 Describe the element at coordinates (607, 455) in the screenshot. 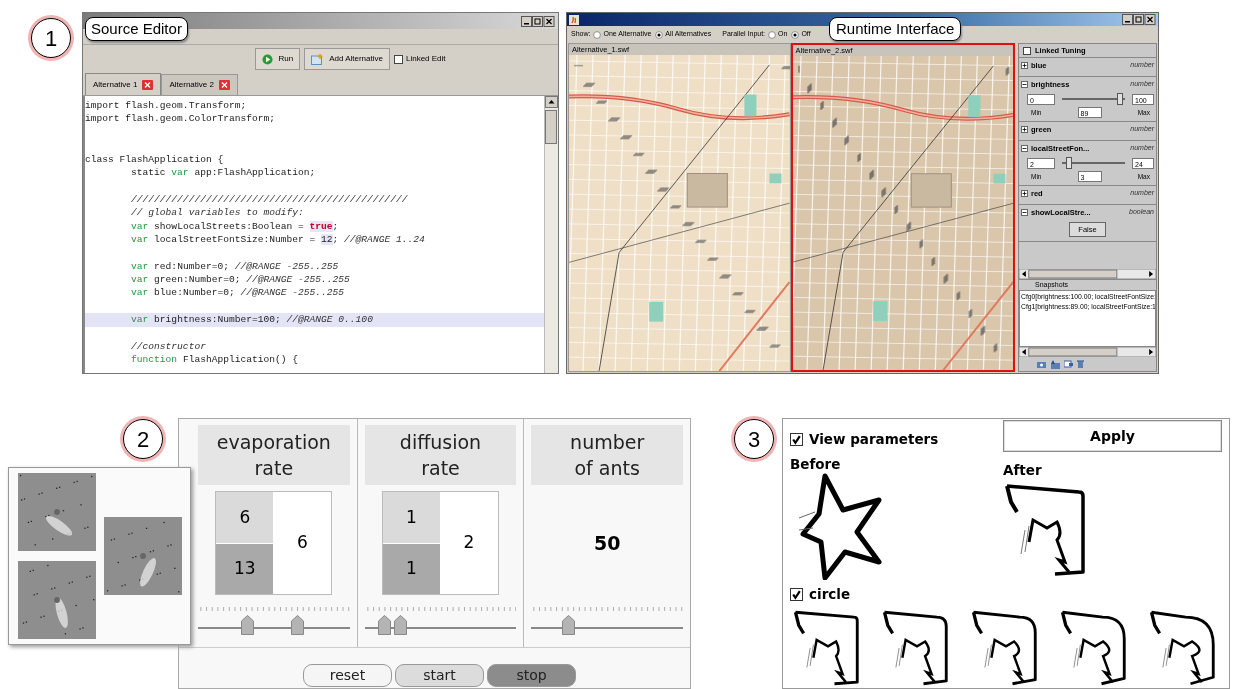

I see `parameter-title: number of ants` at that location.